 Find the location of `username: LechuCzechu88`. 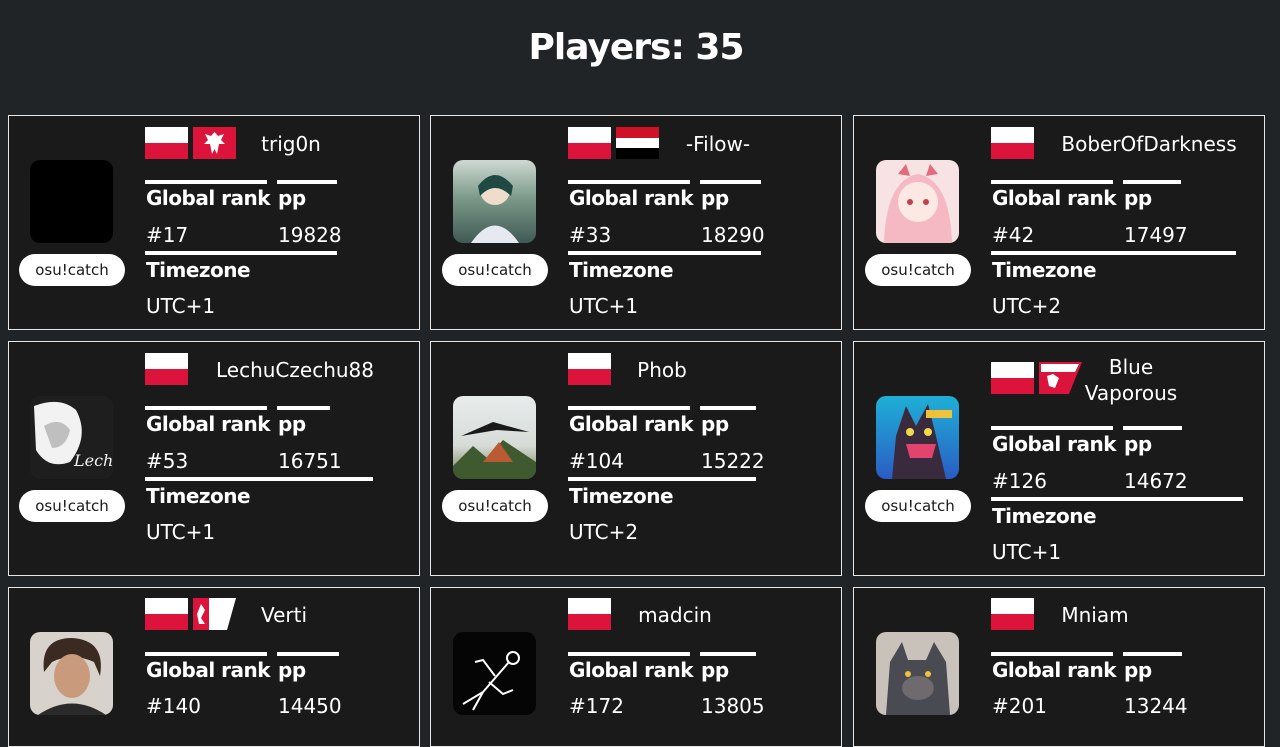

username: LechuCzechu88 is located at coordinates (295, 370).